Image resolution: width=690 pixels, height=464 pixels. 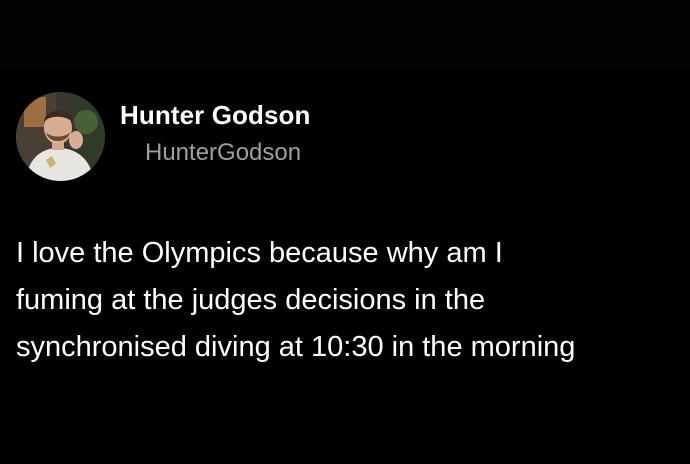 I want to click on profile-photo-icon, so click(x=60, y=136).